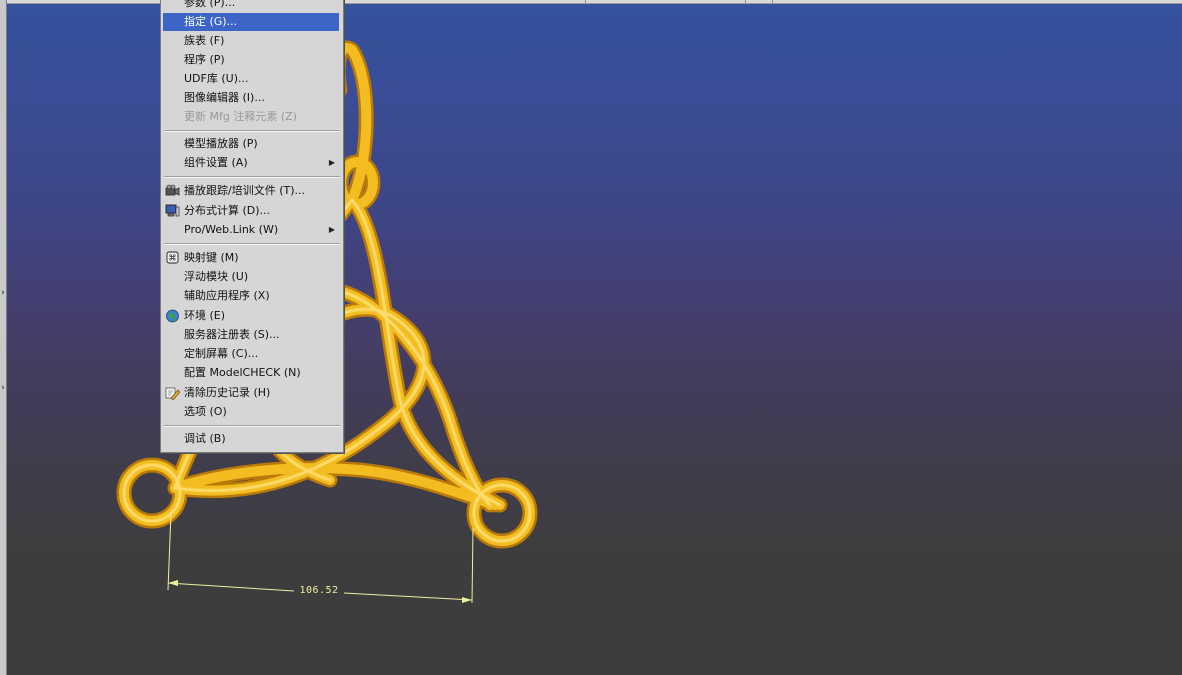 Image resolution: width=1182 pixels, height=675 pixels. I want to click on menu-item-label: 更新 Mfg 注释元素 (Z), so click(240, 116).